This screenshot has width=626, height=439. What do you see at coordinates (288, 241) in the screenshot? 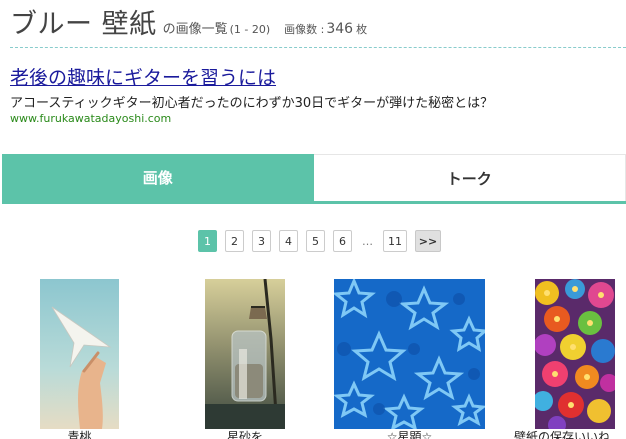
I see `page-4-button: 4` at bounding box center [288, 241].